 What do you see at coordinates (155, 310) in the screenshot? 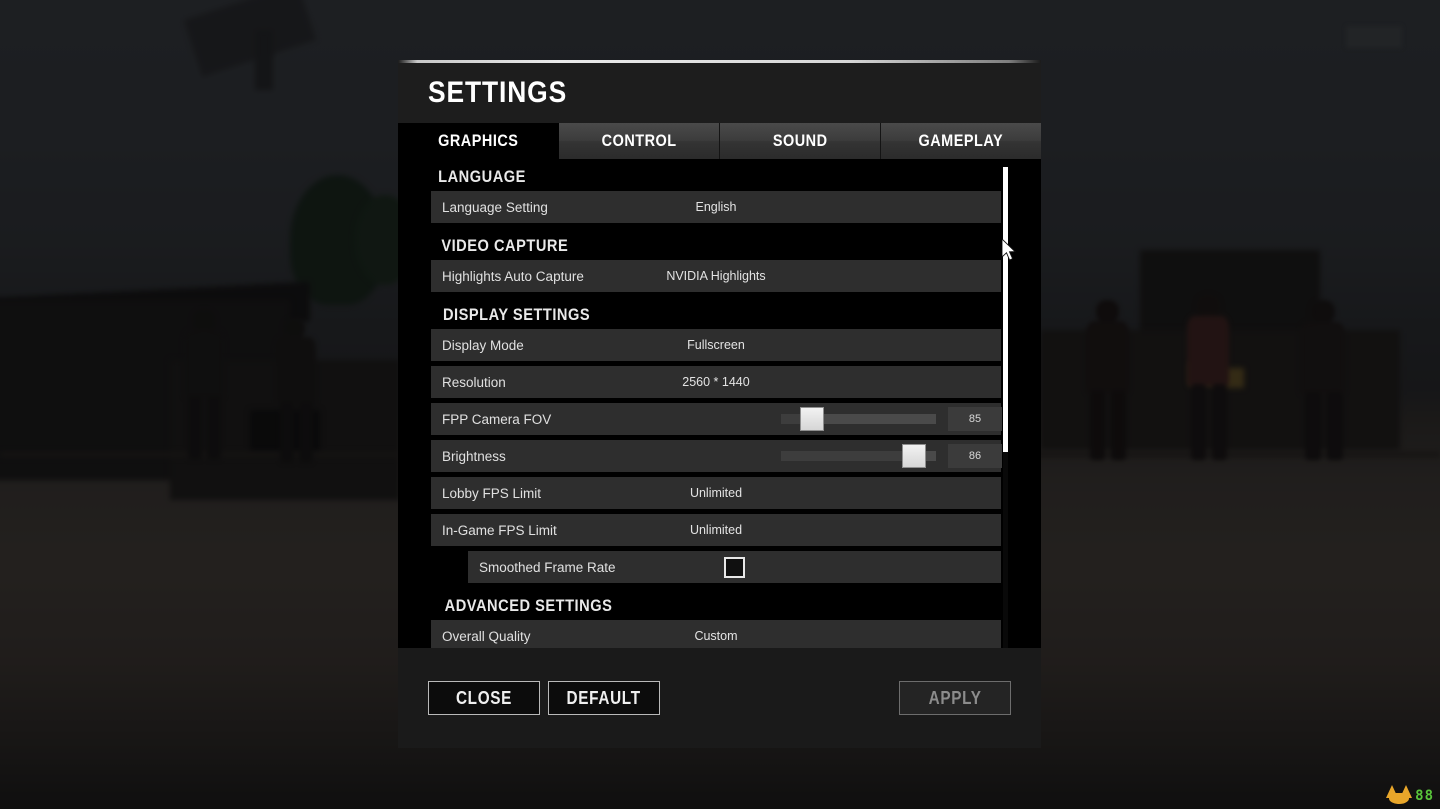
I see `scene-building-roof` at bounding box center [155, 310].